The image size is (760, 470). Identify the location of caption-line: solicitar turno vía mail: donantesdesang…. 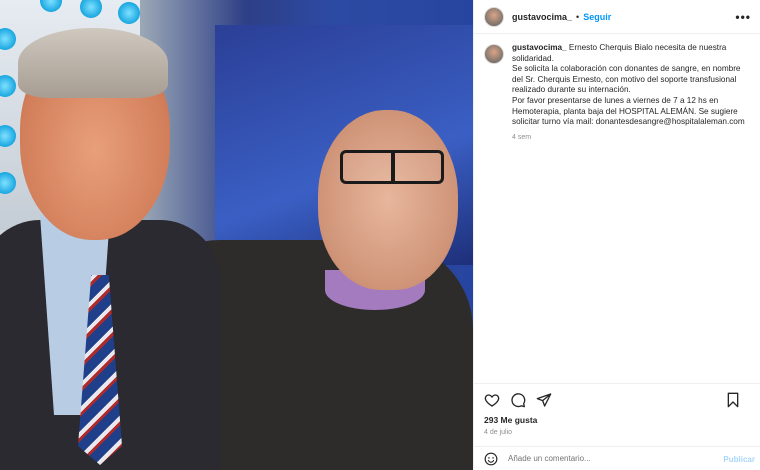
(628, 122).